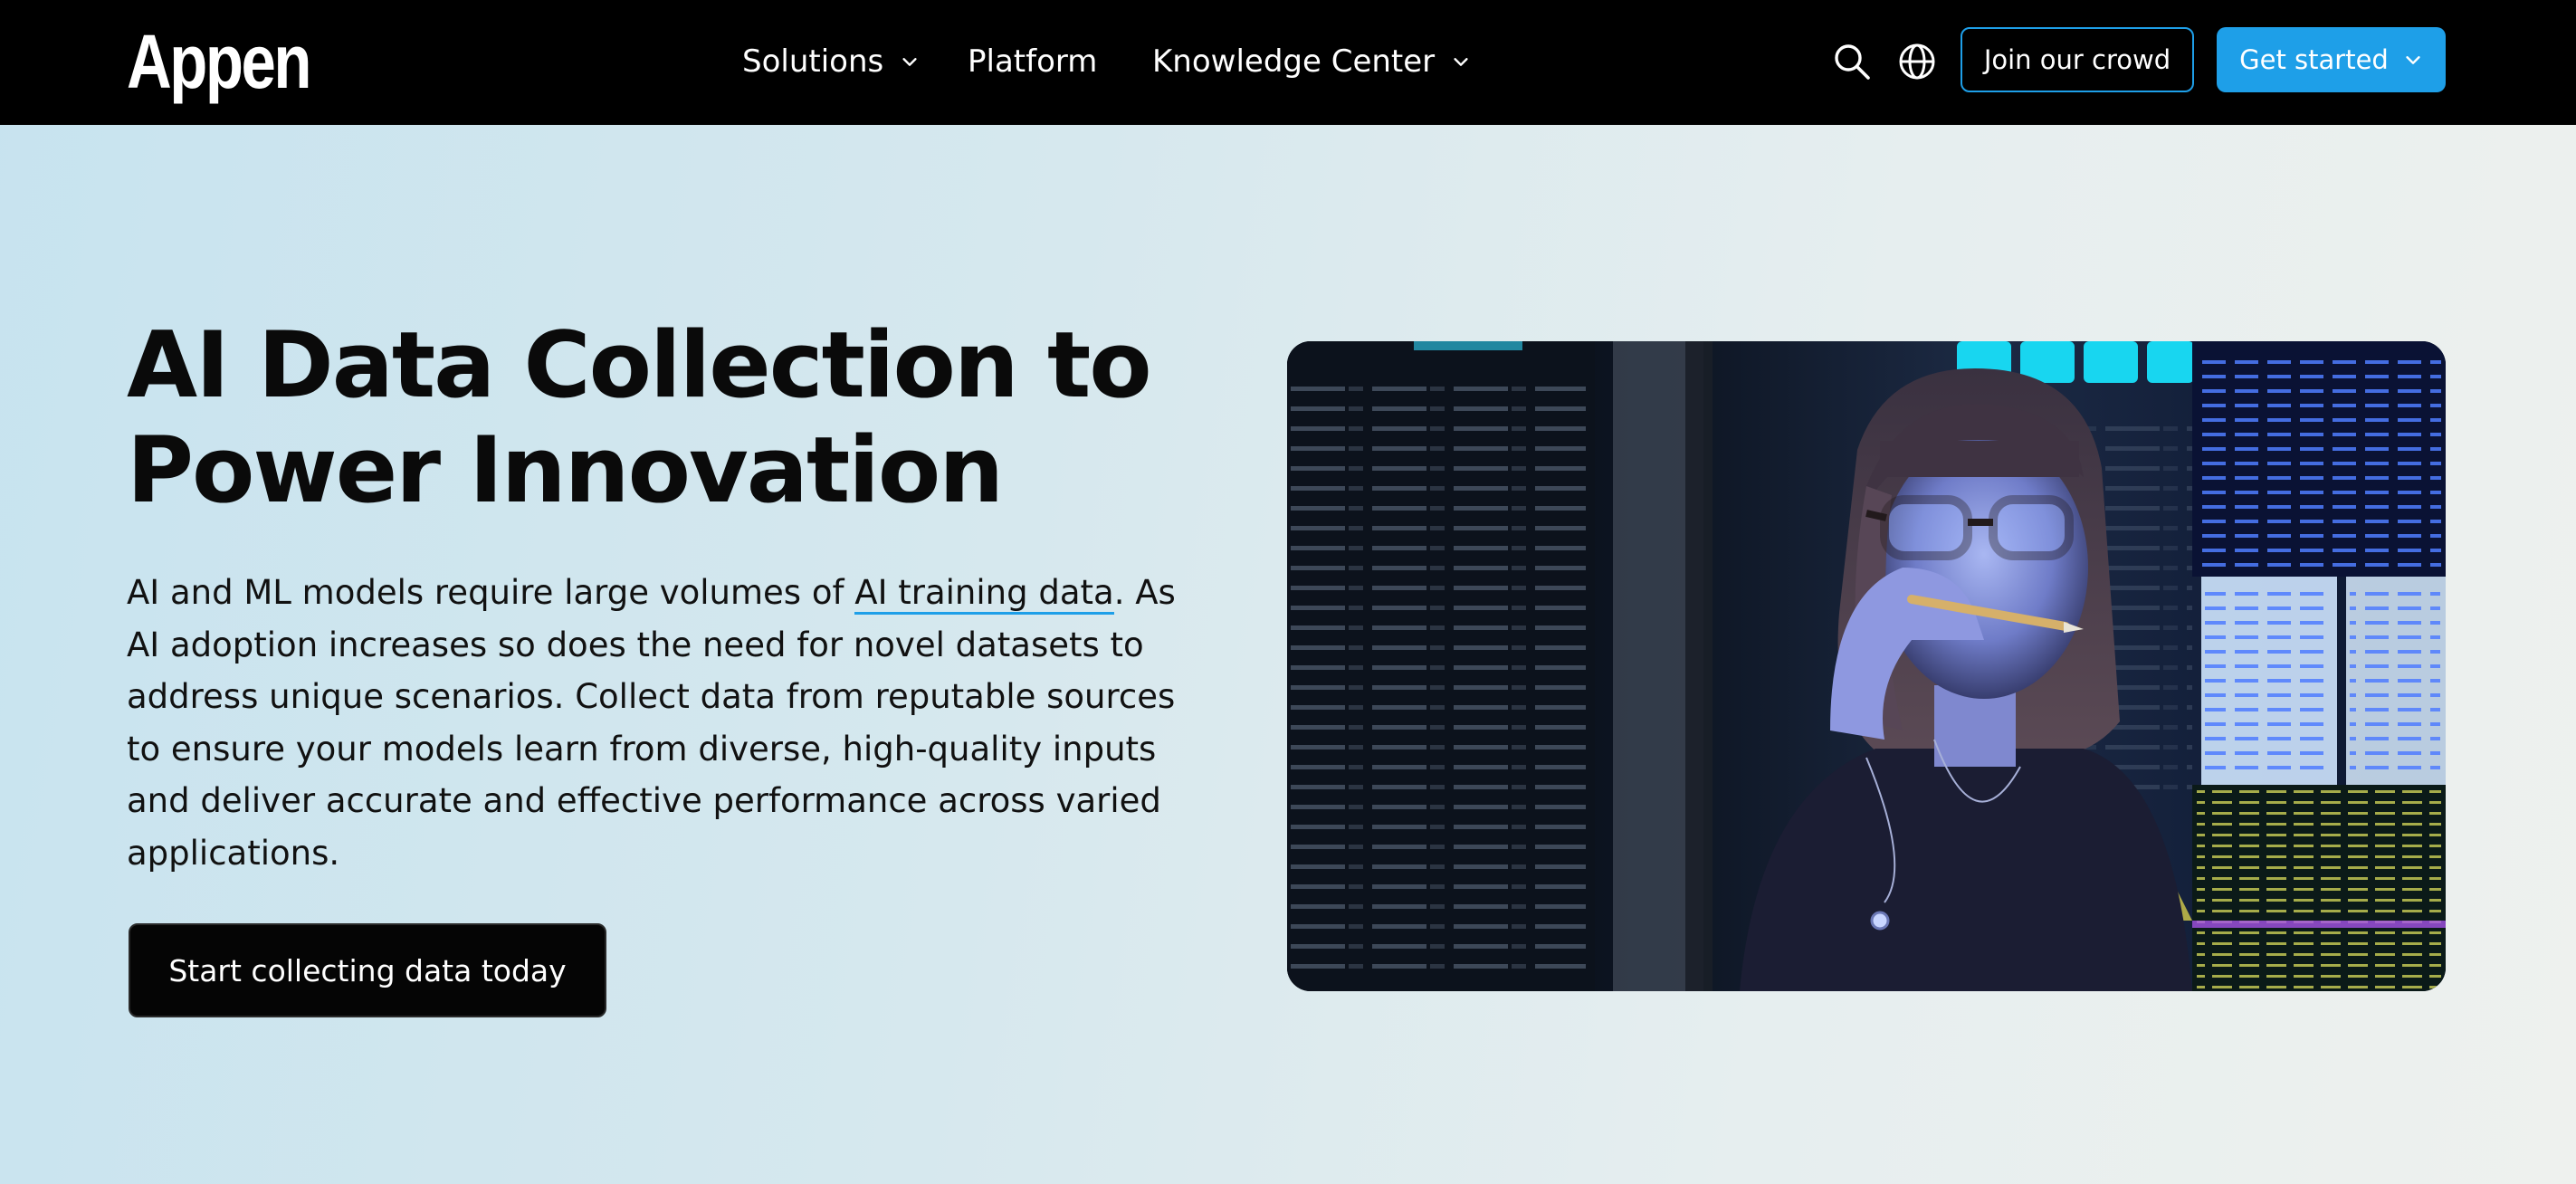 The height and width of the screenshot is (1184, 2576). What do you see at coordinates (565, 469) in the screenshot?
I see `hero-title-line-2: Power Innovation` at bounding box center [565, 469].